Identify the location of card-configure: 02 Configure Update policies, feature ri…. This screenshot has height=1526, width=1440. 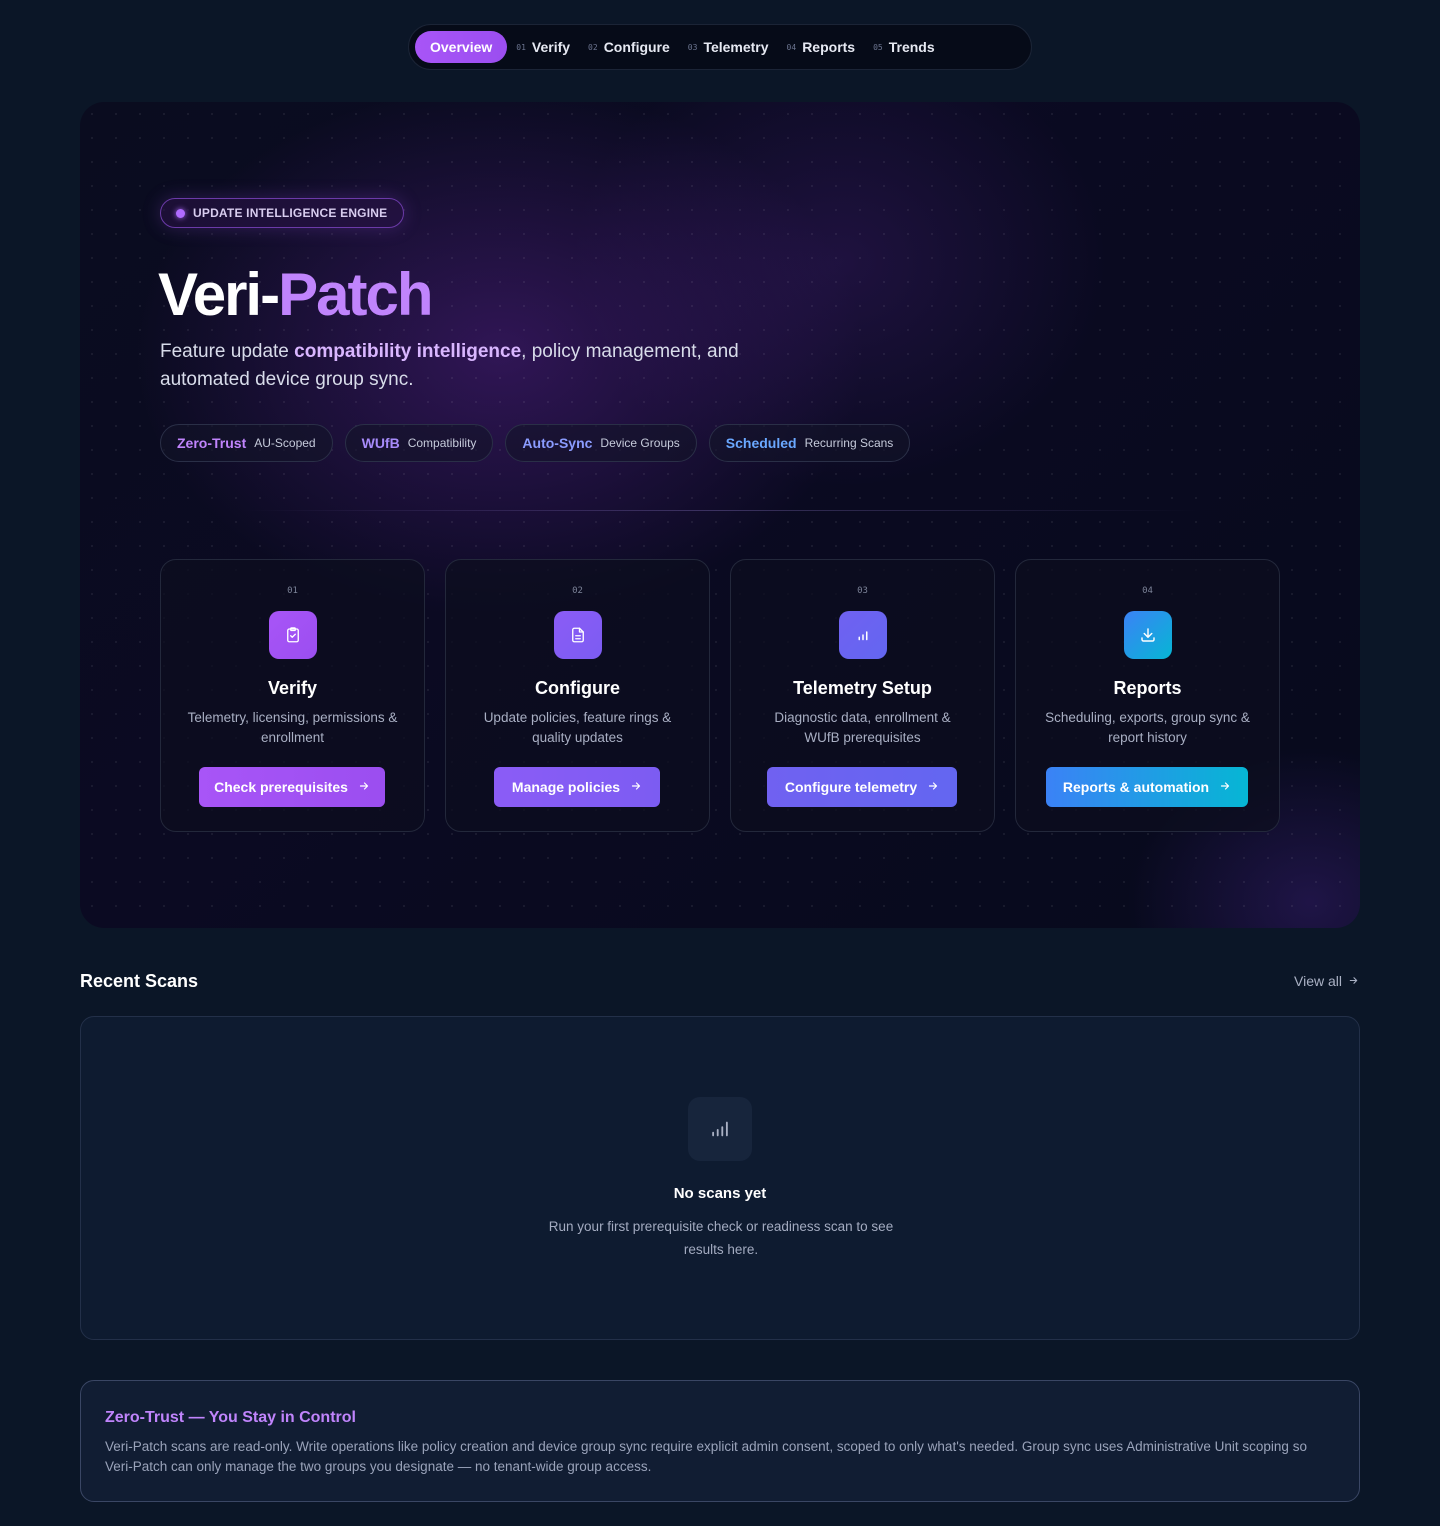
(577, 695).